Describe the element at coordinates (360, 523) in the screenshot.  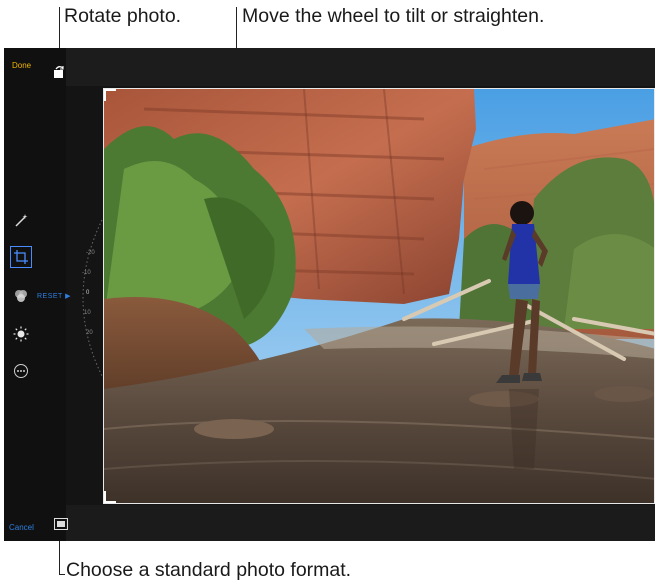
I see `bottom-bar` at that location.